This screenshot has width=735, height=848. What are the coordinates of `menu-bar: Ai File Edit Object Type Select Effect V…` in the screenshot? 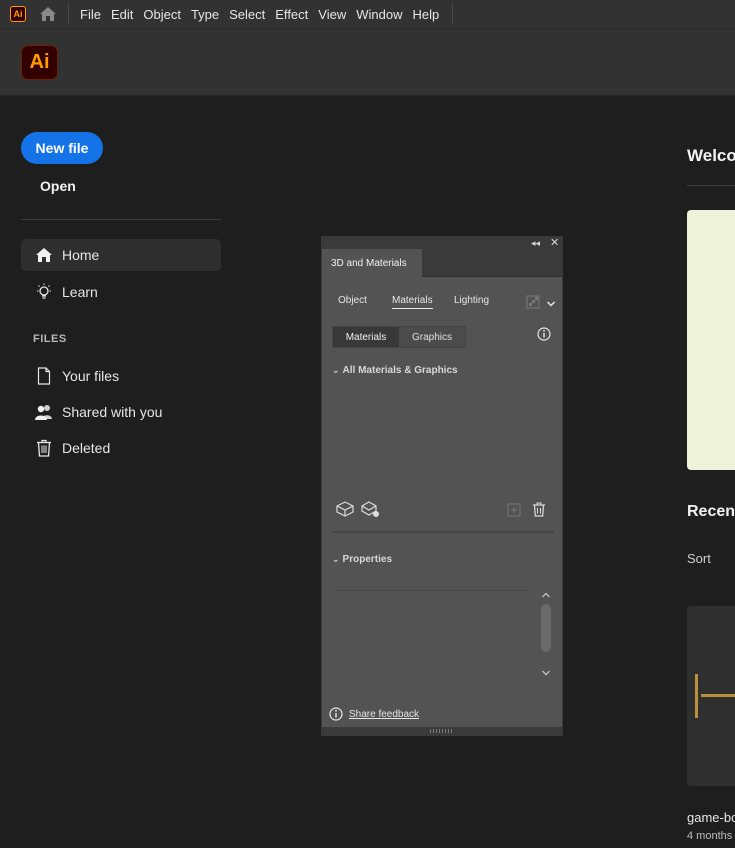 It's located at (367, 14).